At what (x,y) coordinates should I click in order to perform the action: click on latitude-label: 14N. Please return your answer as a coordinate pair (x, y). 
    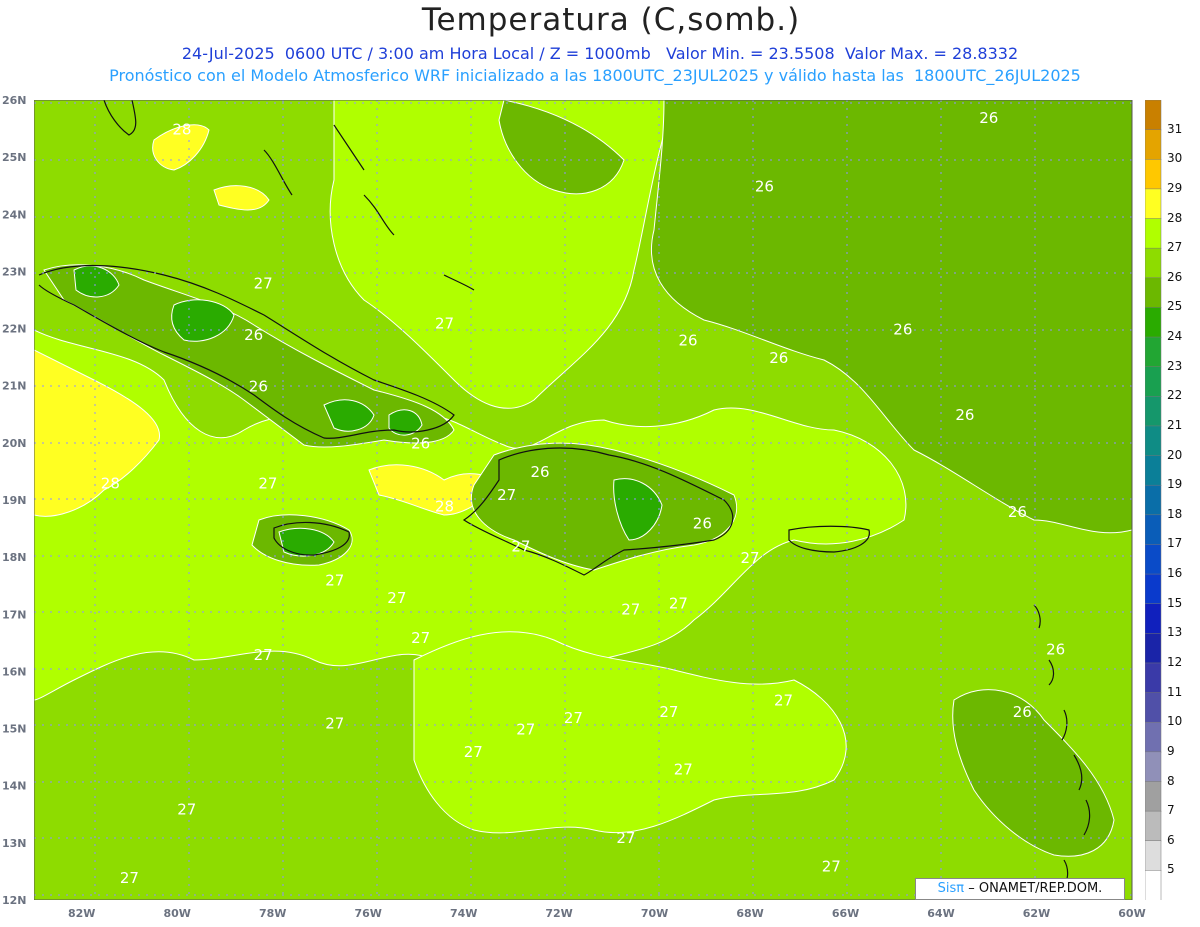
    Looking at the image, I should click on (14, 786).